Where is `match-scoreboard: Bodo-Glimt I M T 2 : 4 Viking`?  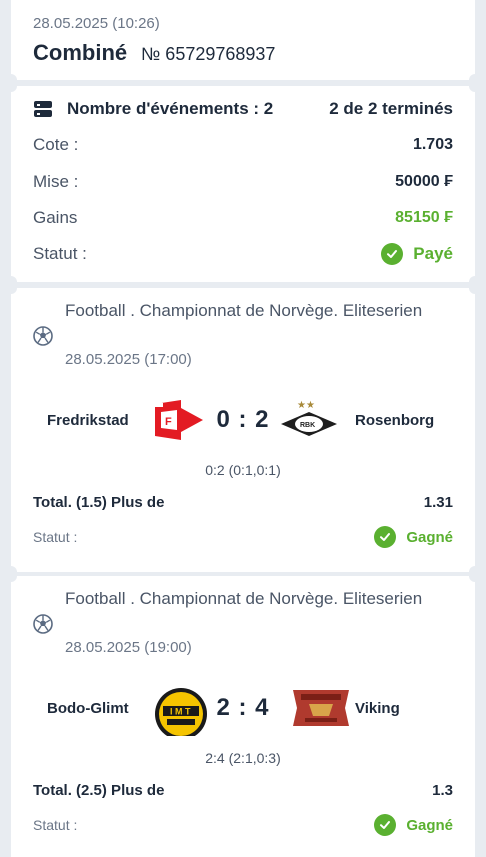
match-scoreboard: Bodo-Glimt I M T 2 : 4 Viking is located at coordinates (243, 711).